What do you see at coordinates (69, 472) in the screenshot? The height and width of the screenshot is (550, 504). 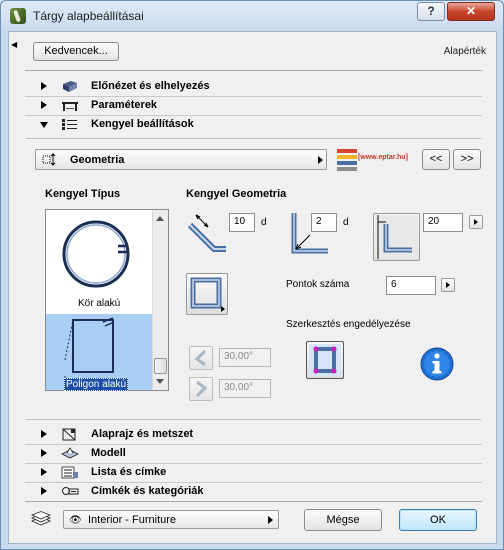 I see `list-icon` at bounding box center [69, 472].